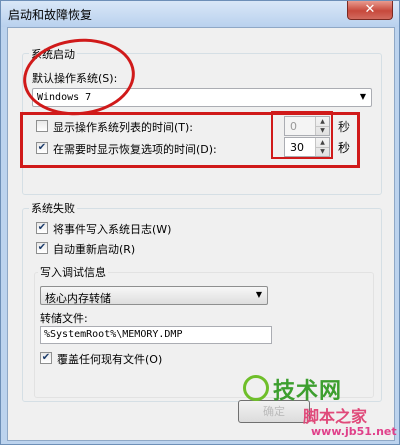  I want to click on system-failure-title: 系统失败, so click(53, 208).